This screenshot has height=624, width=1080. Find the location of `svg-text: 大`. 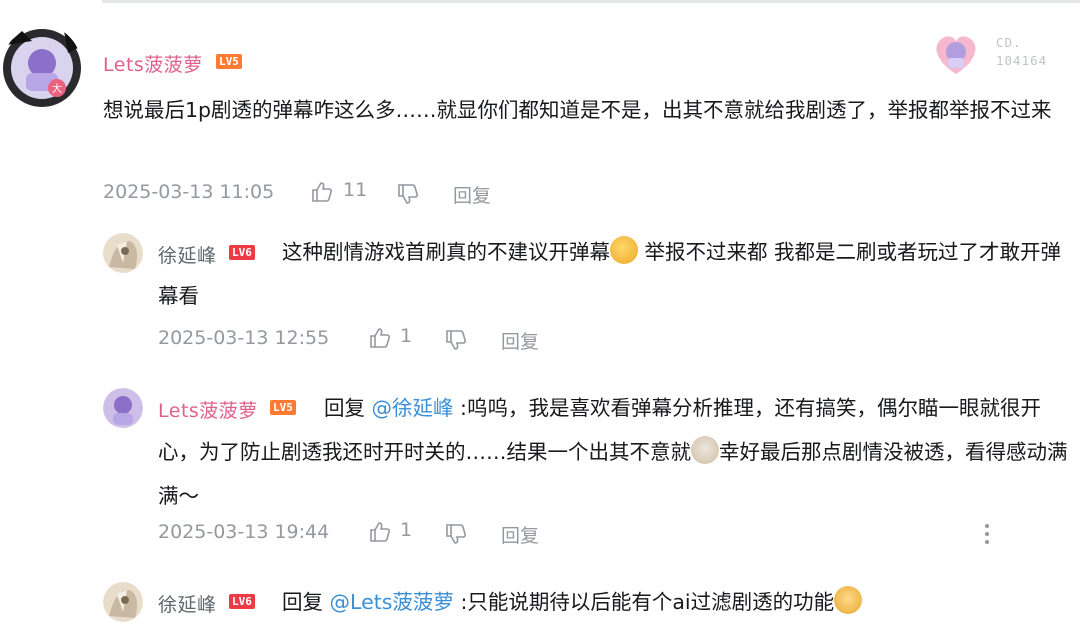

svg-text: 大 is located at coordinates (57, 88).